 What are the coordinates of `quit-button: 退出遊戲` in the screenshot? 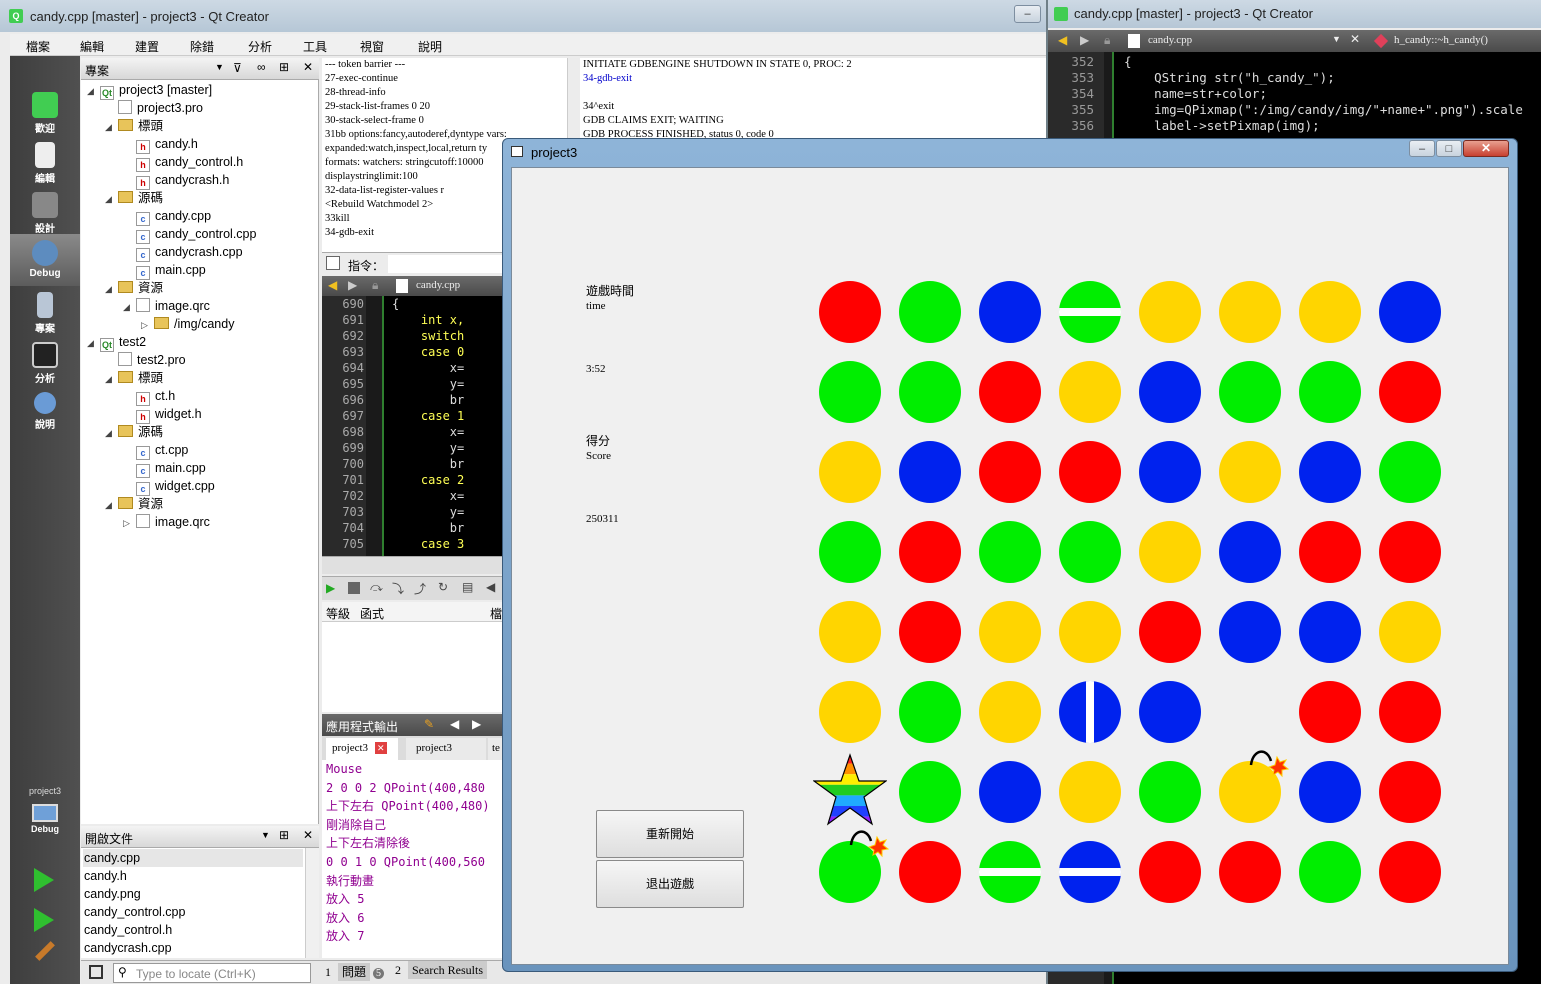 It's located at (670, 884).